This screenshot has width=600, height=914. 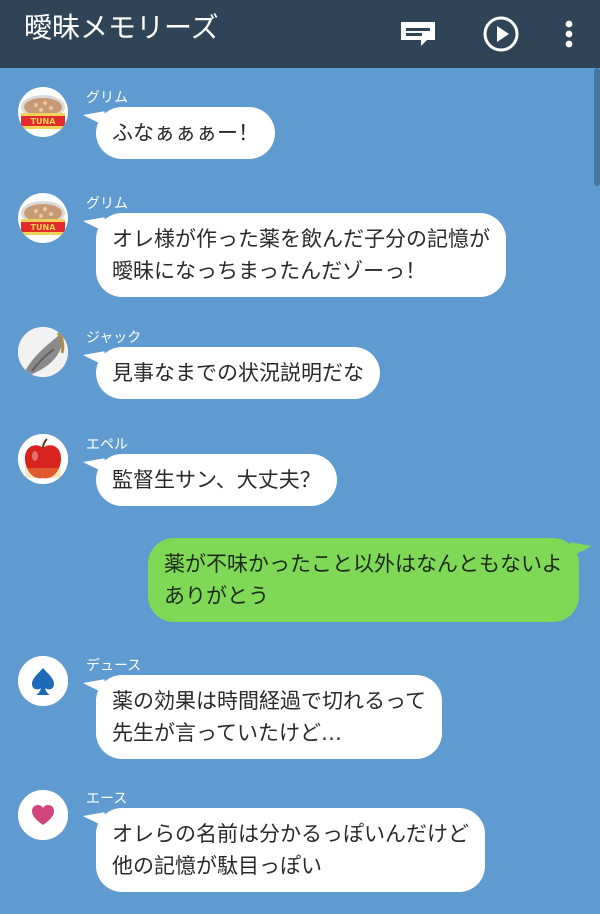 What do you see at coordinates (501, 34) in the screenshot?
I see `play-icon` at bounding box center [501, 34].